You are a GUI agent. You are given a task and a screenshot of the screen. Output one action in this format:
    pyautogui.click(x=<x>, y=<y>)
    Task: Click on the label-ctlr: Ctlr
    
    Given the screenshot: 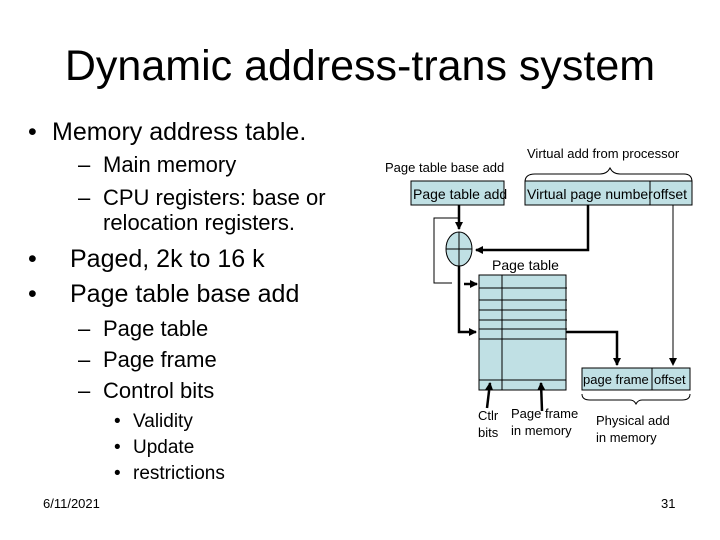 What is the action you would take?
    pyautogui.click(x=488, y=415)
    